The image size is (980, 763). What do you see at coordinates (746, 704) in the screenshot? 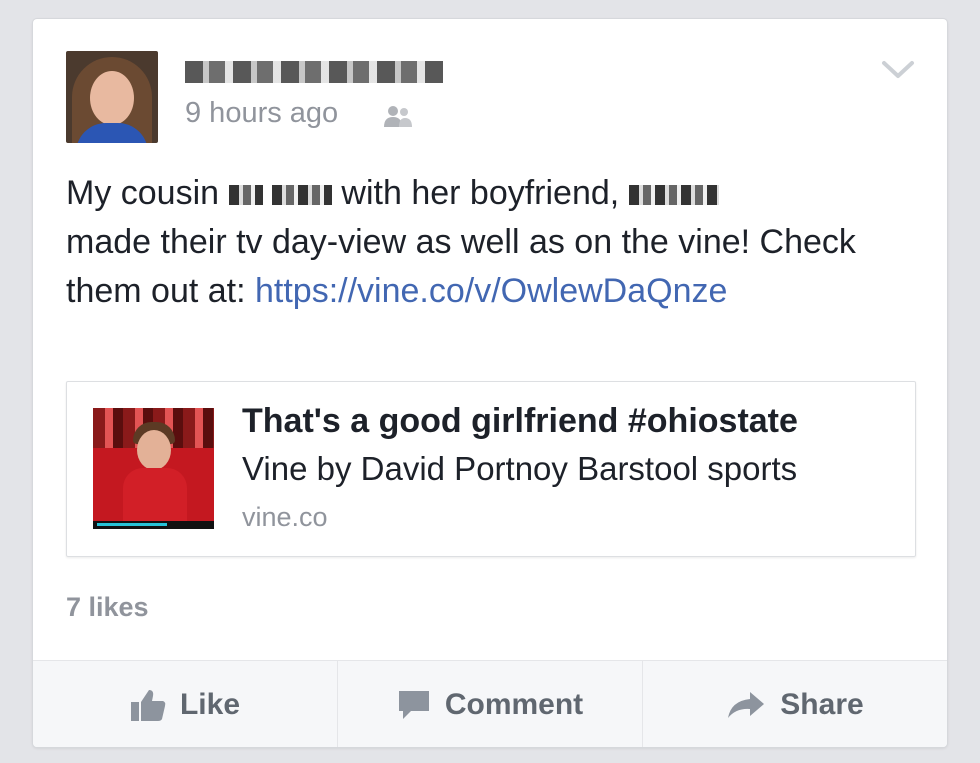
I see `share-arrow-icon` at bounding box center [746, 704].